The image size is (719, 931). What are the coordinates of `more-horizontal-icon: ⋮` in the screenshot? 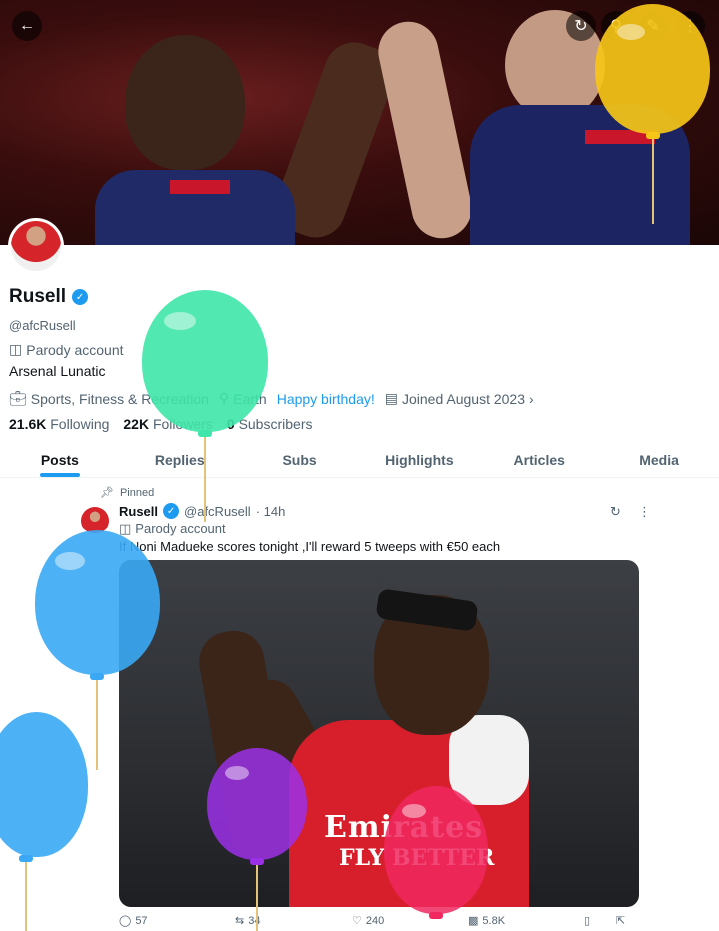 It's located at (644, 512).